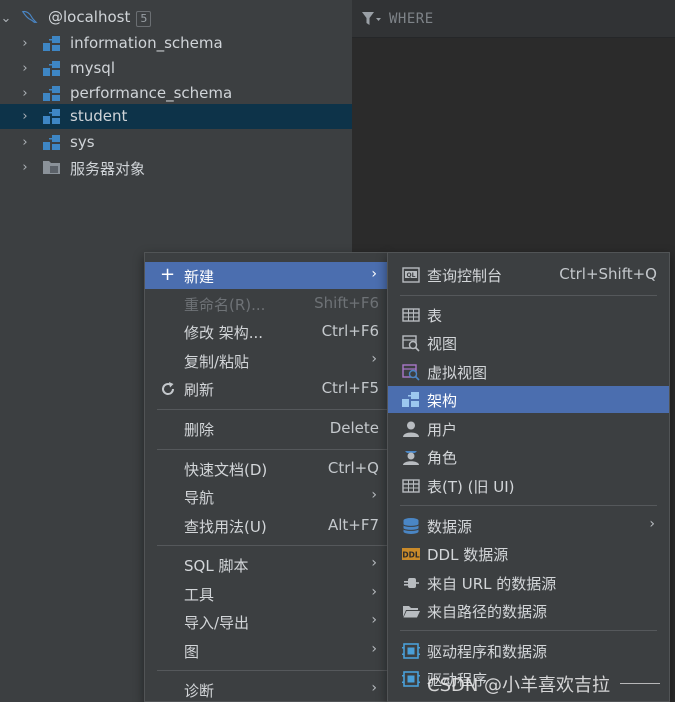  What do you see at coordinates (435, 316) in the screenshot?
I see `menu-item-label: 表` at bounding box center [435, 316].